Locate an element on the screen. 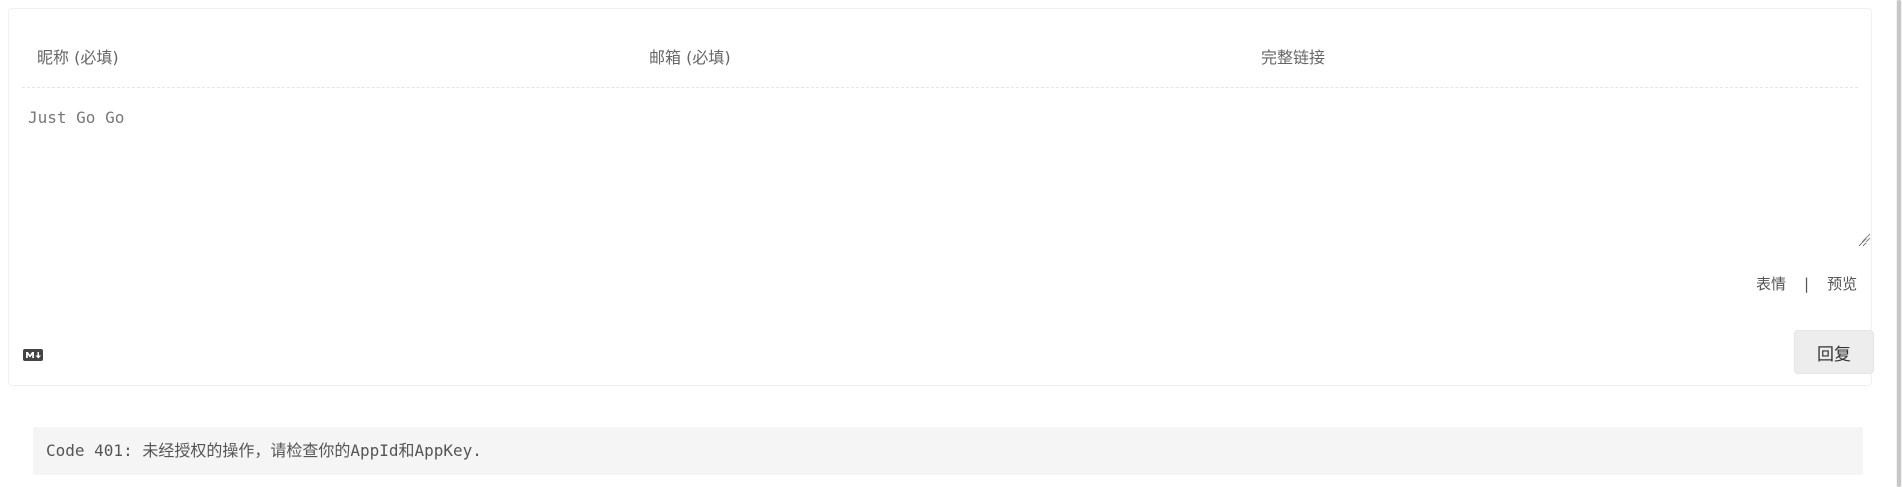  preview-button: 预览 is located at coordinates (1842, 283).